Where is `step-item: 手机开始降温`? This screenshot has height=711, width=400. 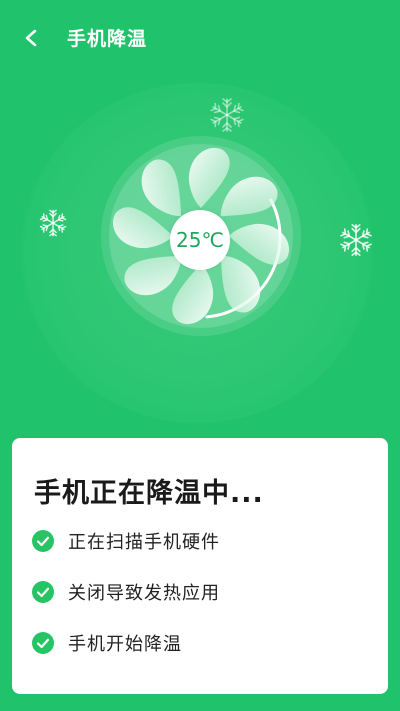
step-item: 手机开始降温 is located at coordinates (107, 643).